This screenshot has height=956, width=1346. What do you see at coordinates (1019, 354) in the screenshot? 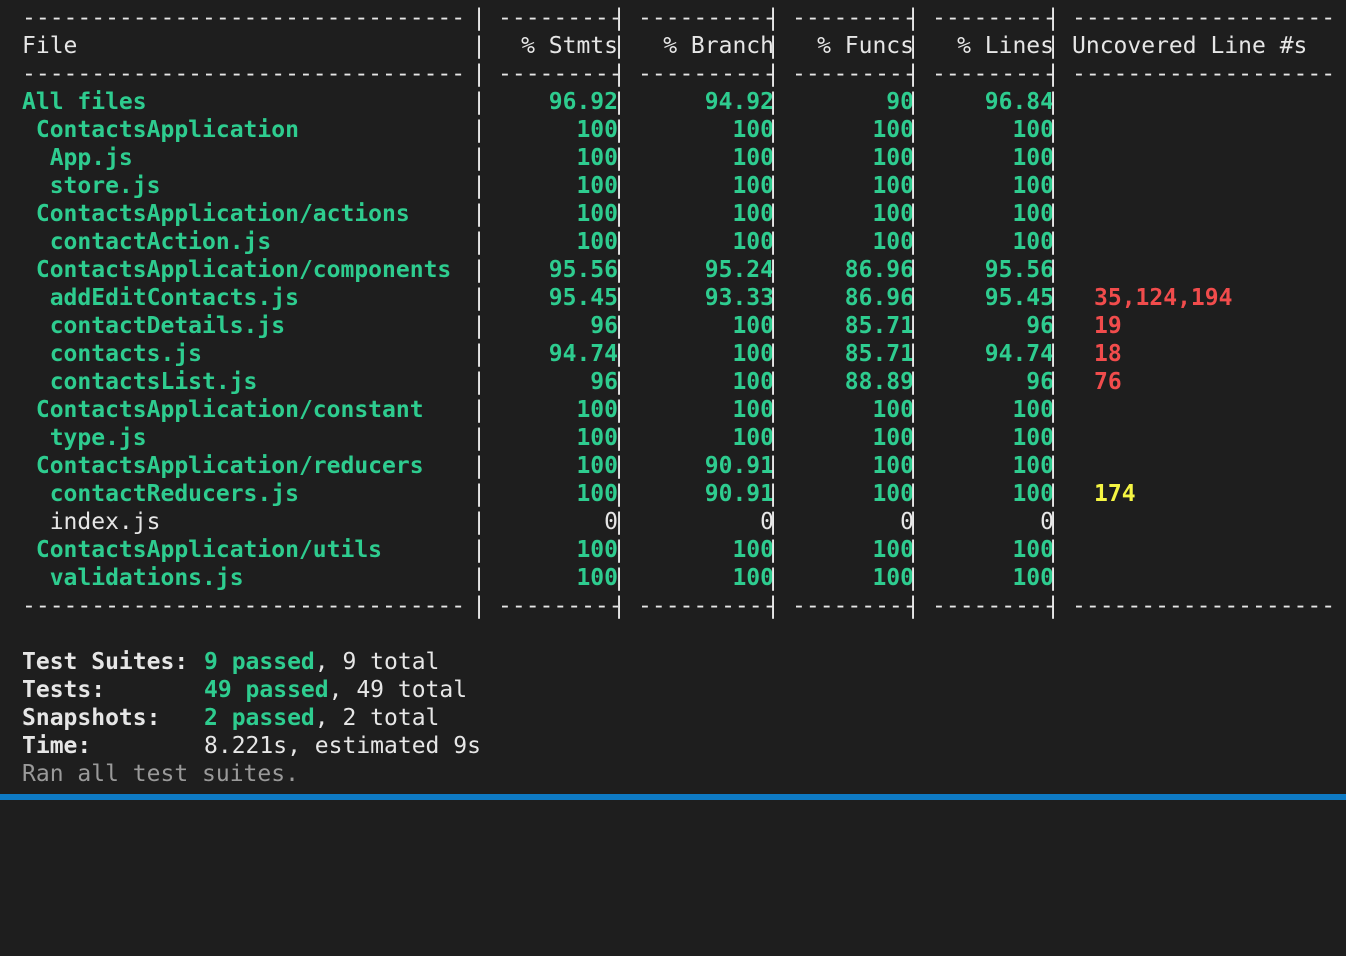
I see `lines-cell: 94.74` at bounding box center [1019, 354].